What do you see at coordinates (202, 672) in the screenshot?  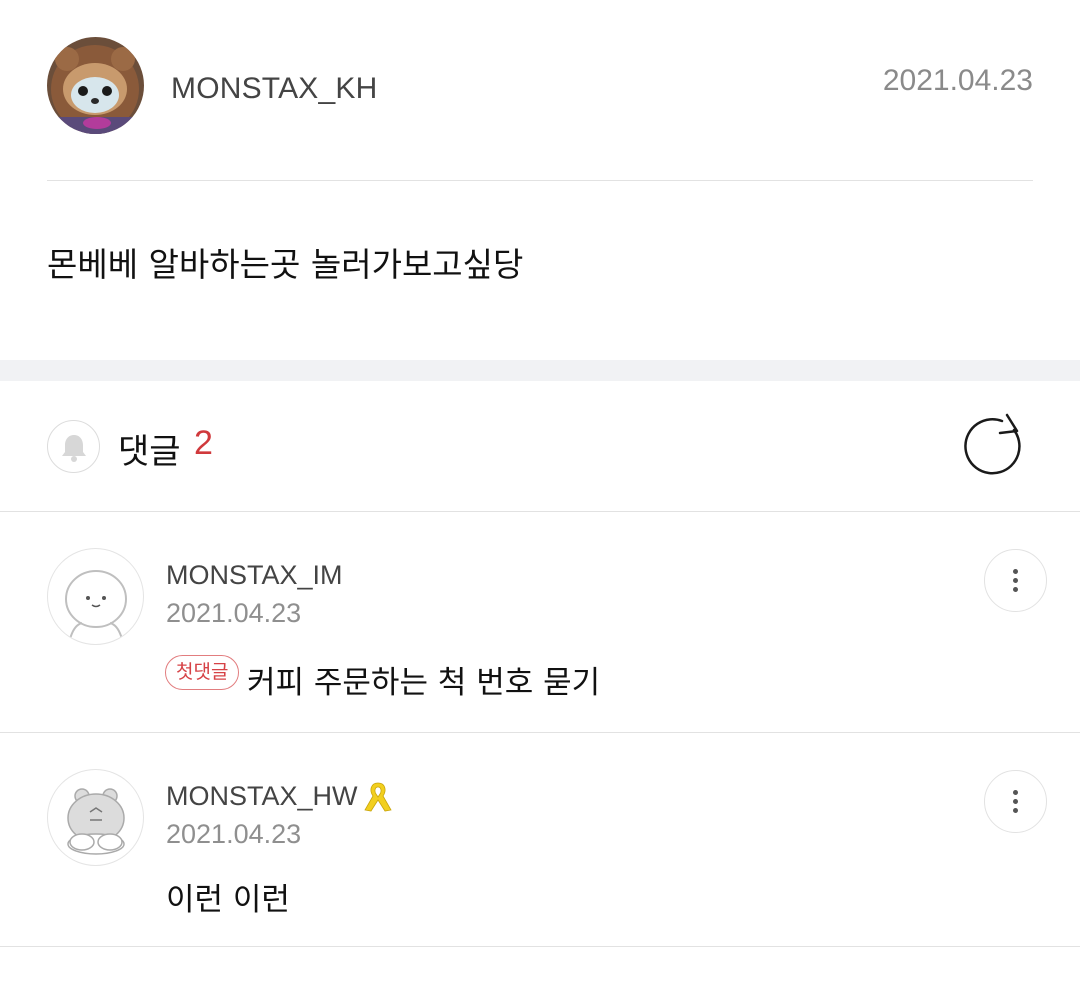 I see `first-comment-badge: 첫댓글` at bounding box center [202, 672].